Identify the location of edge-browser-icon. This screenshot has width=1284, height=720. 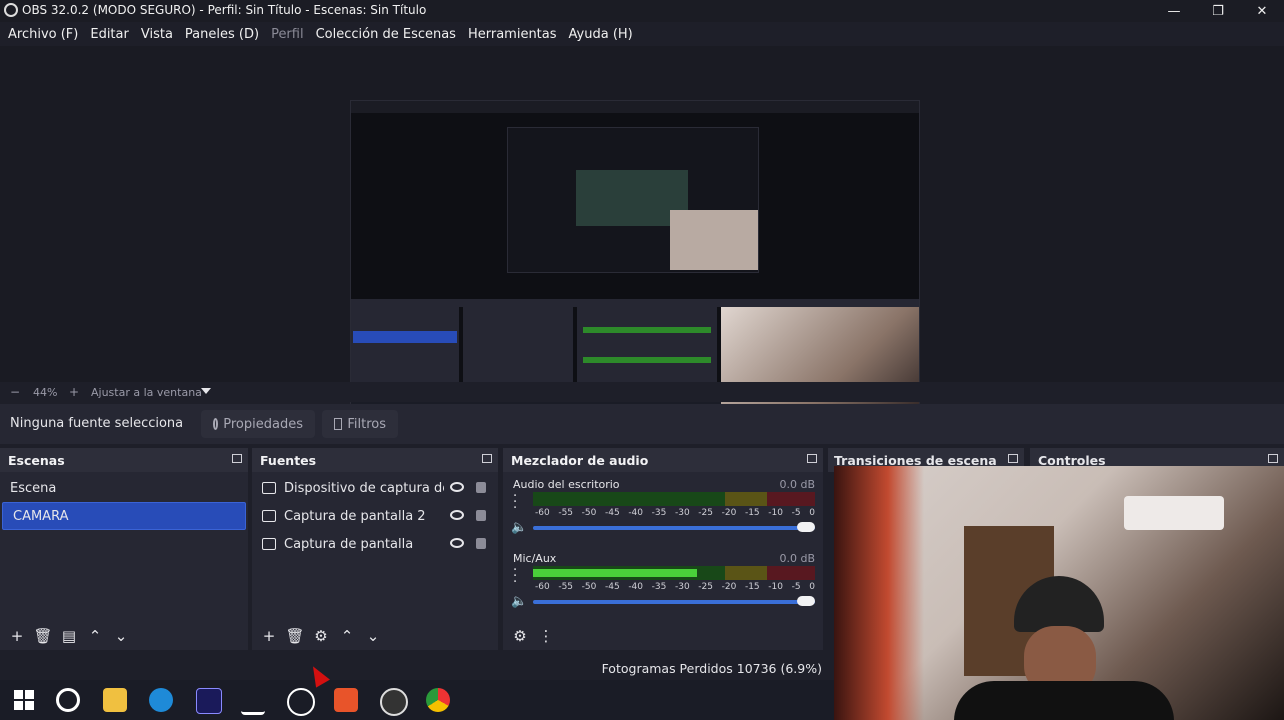
(161, 700).